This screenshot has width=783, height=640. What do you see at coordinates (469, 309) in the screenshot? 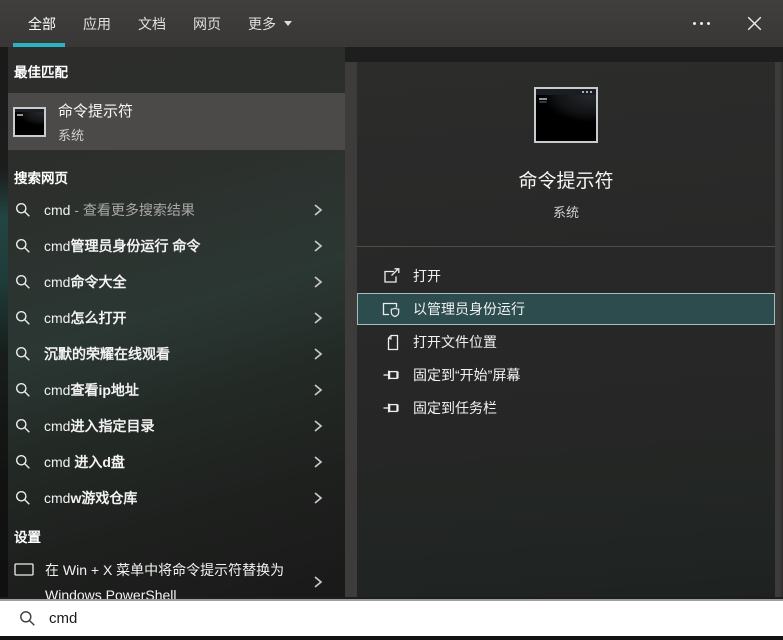
I see `action-label: 以管理员身份运行` at bounding box center [469, 309].